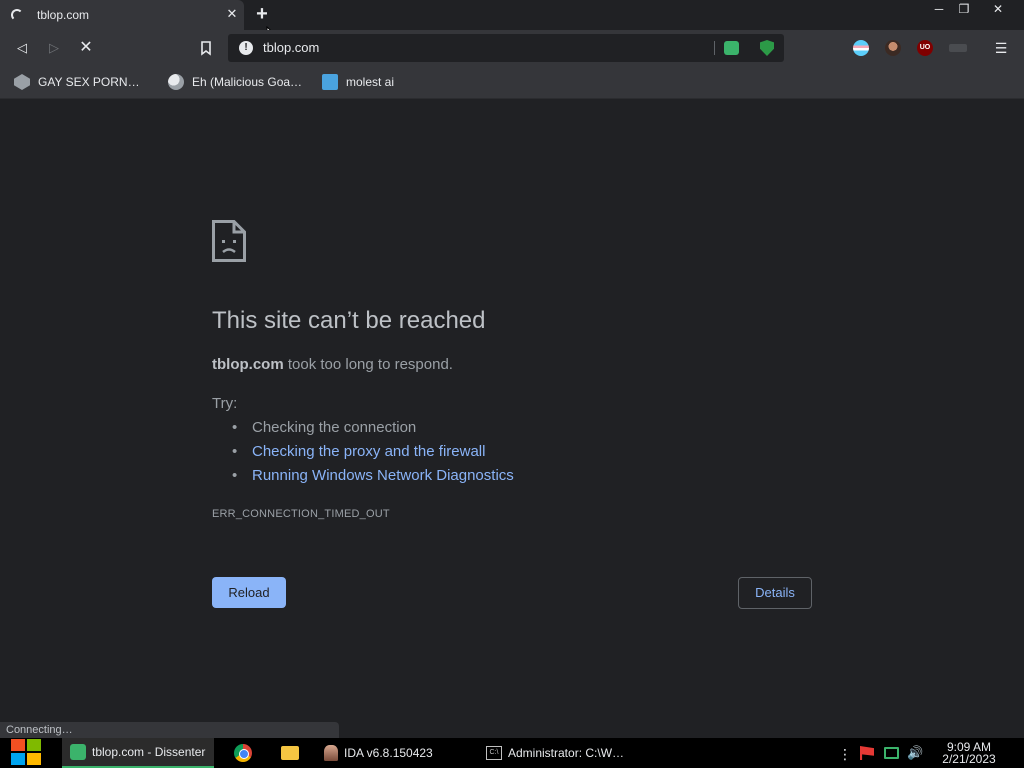  I want to click on bookmark-item: molest ai, so click(358, 82).